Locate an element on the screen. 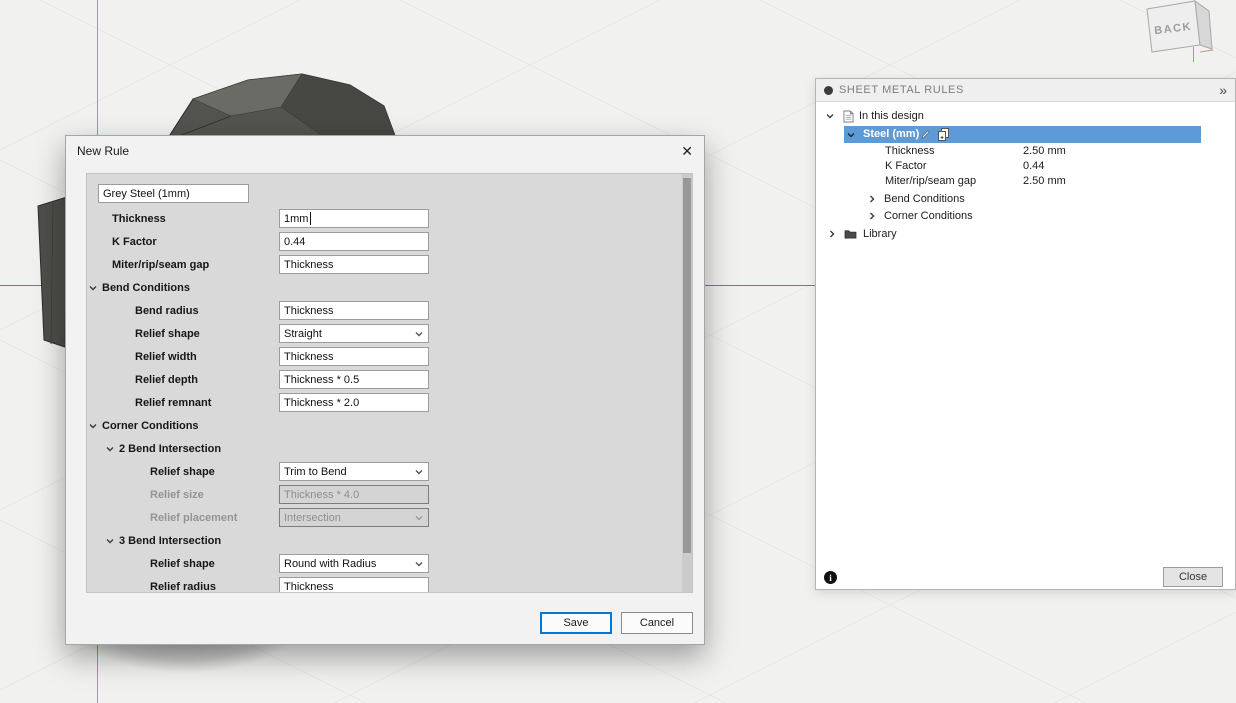  relief-shape-2bend-label: Relief shape is located at coordinates (182, 471).